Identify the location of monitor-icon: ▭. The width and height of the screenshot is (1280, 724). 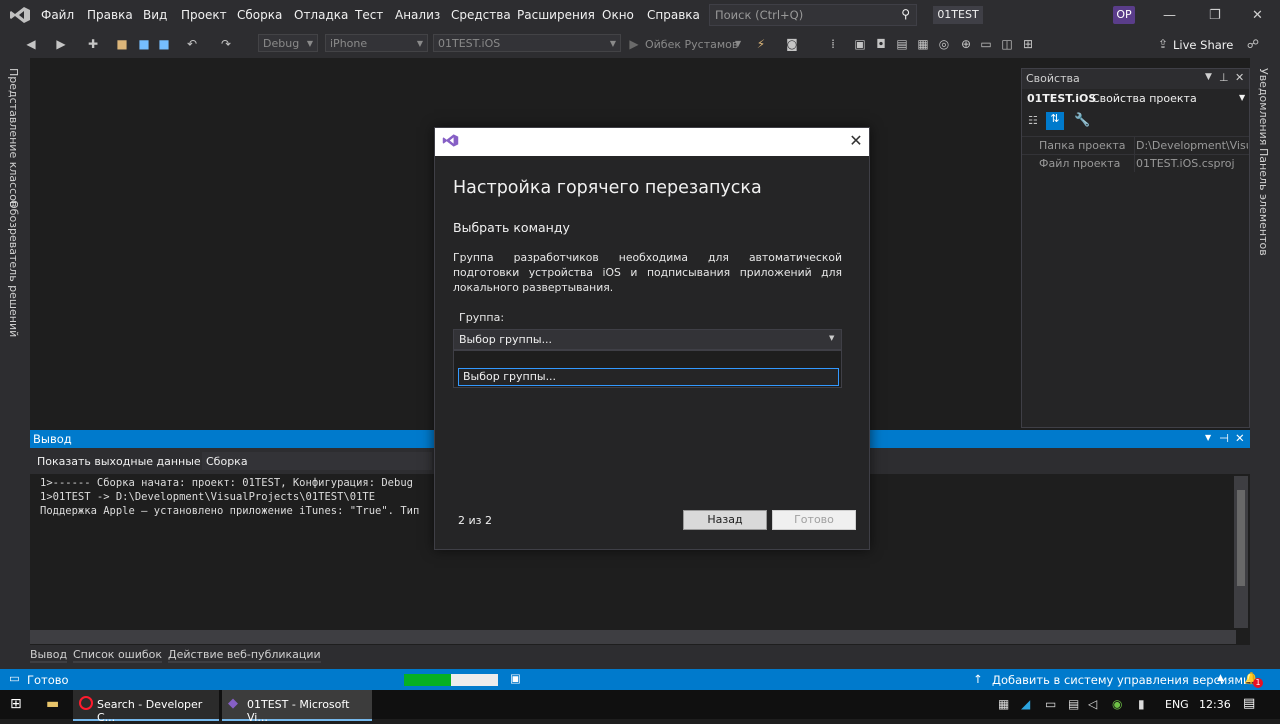
(986, 44).